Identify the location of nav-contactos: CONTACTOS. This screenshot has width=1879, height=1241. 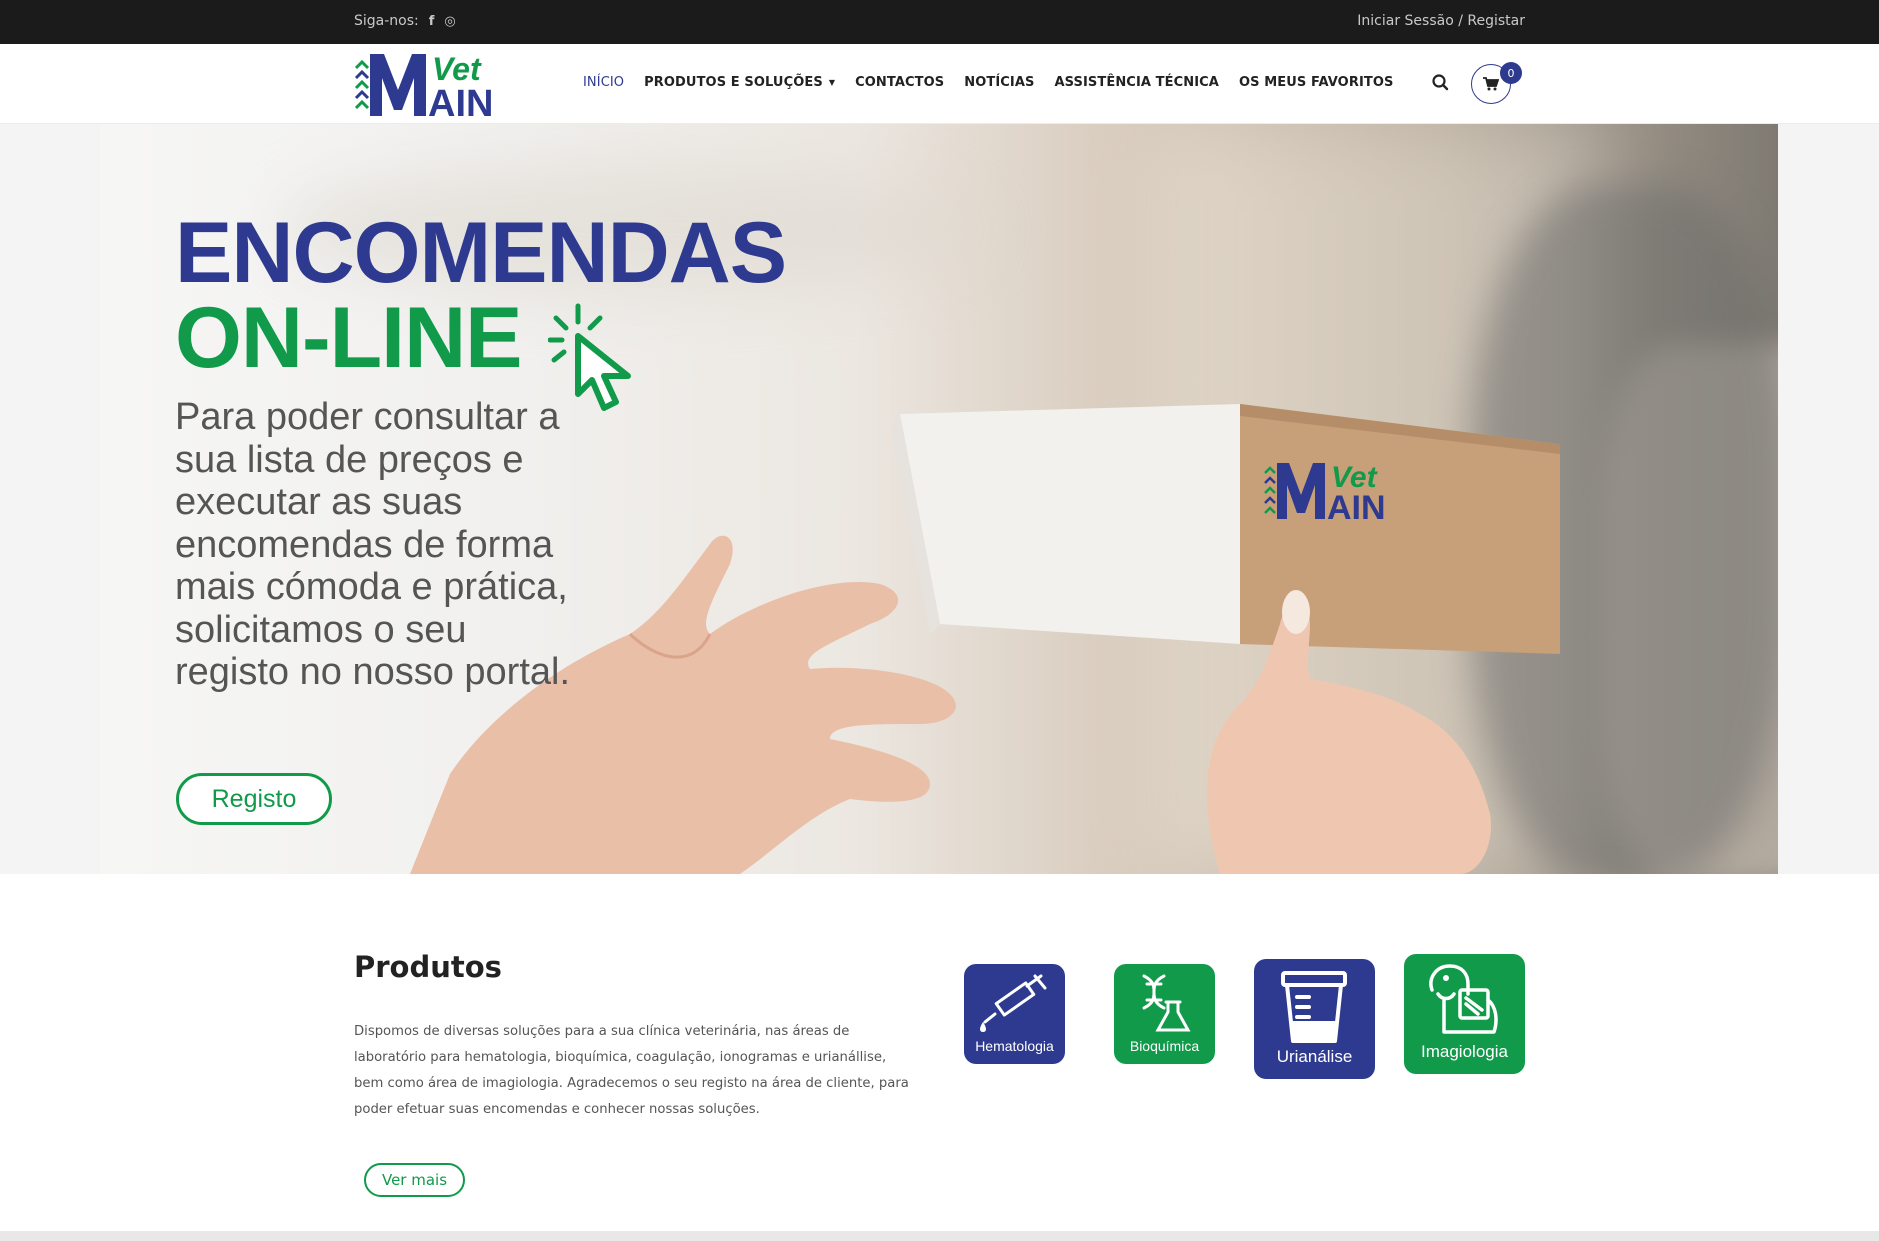
(899, 82).